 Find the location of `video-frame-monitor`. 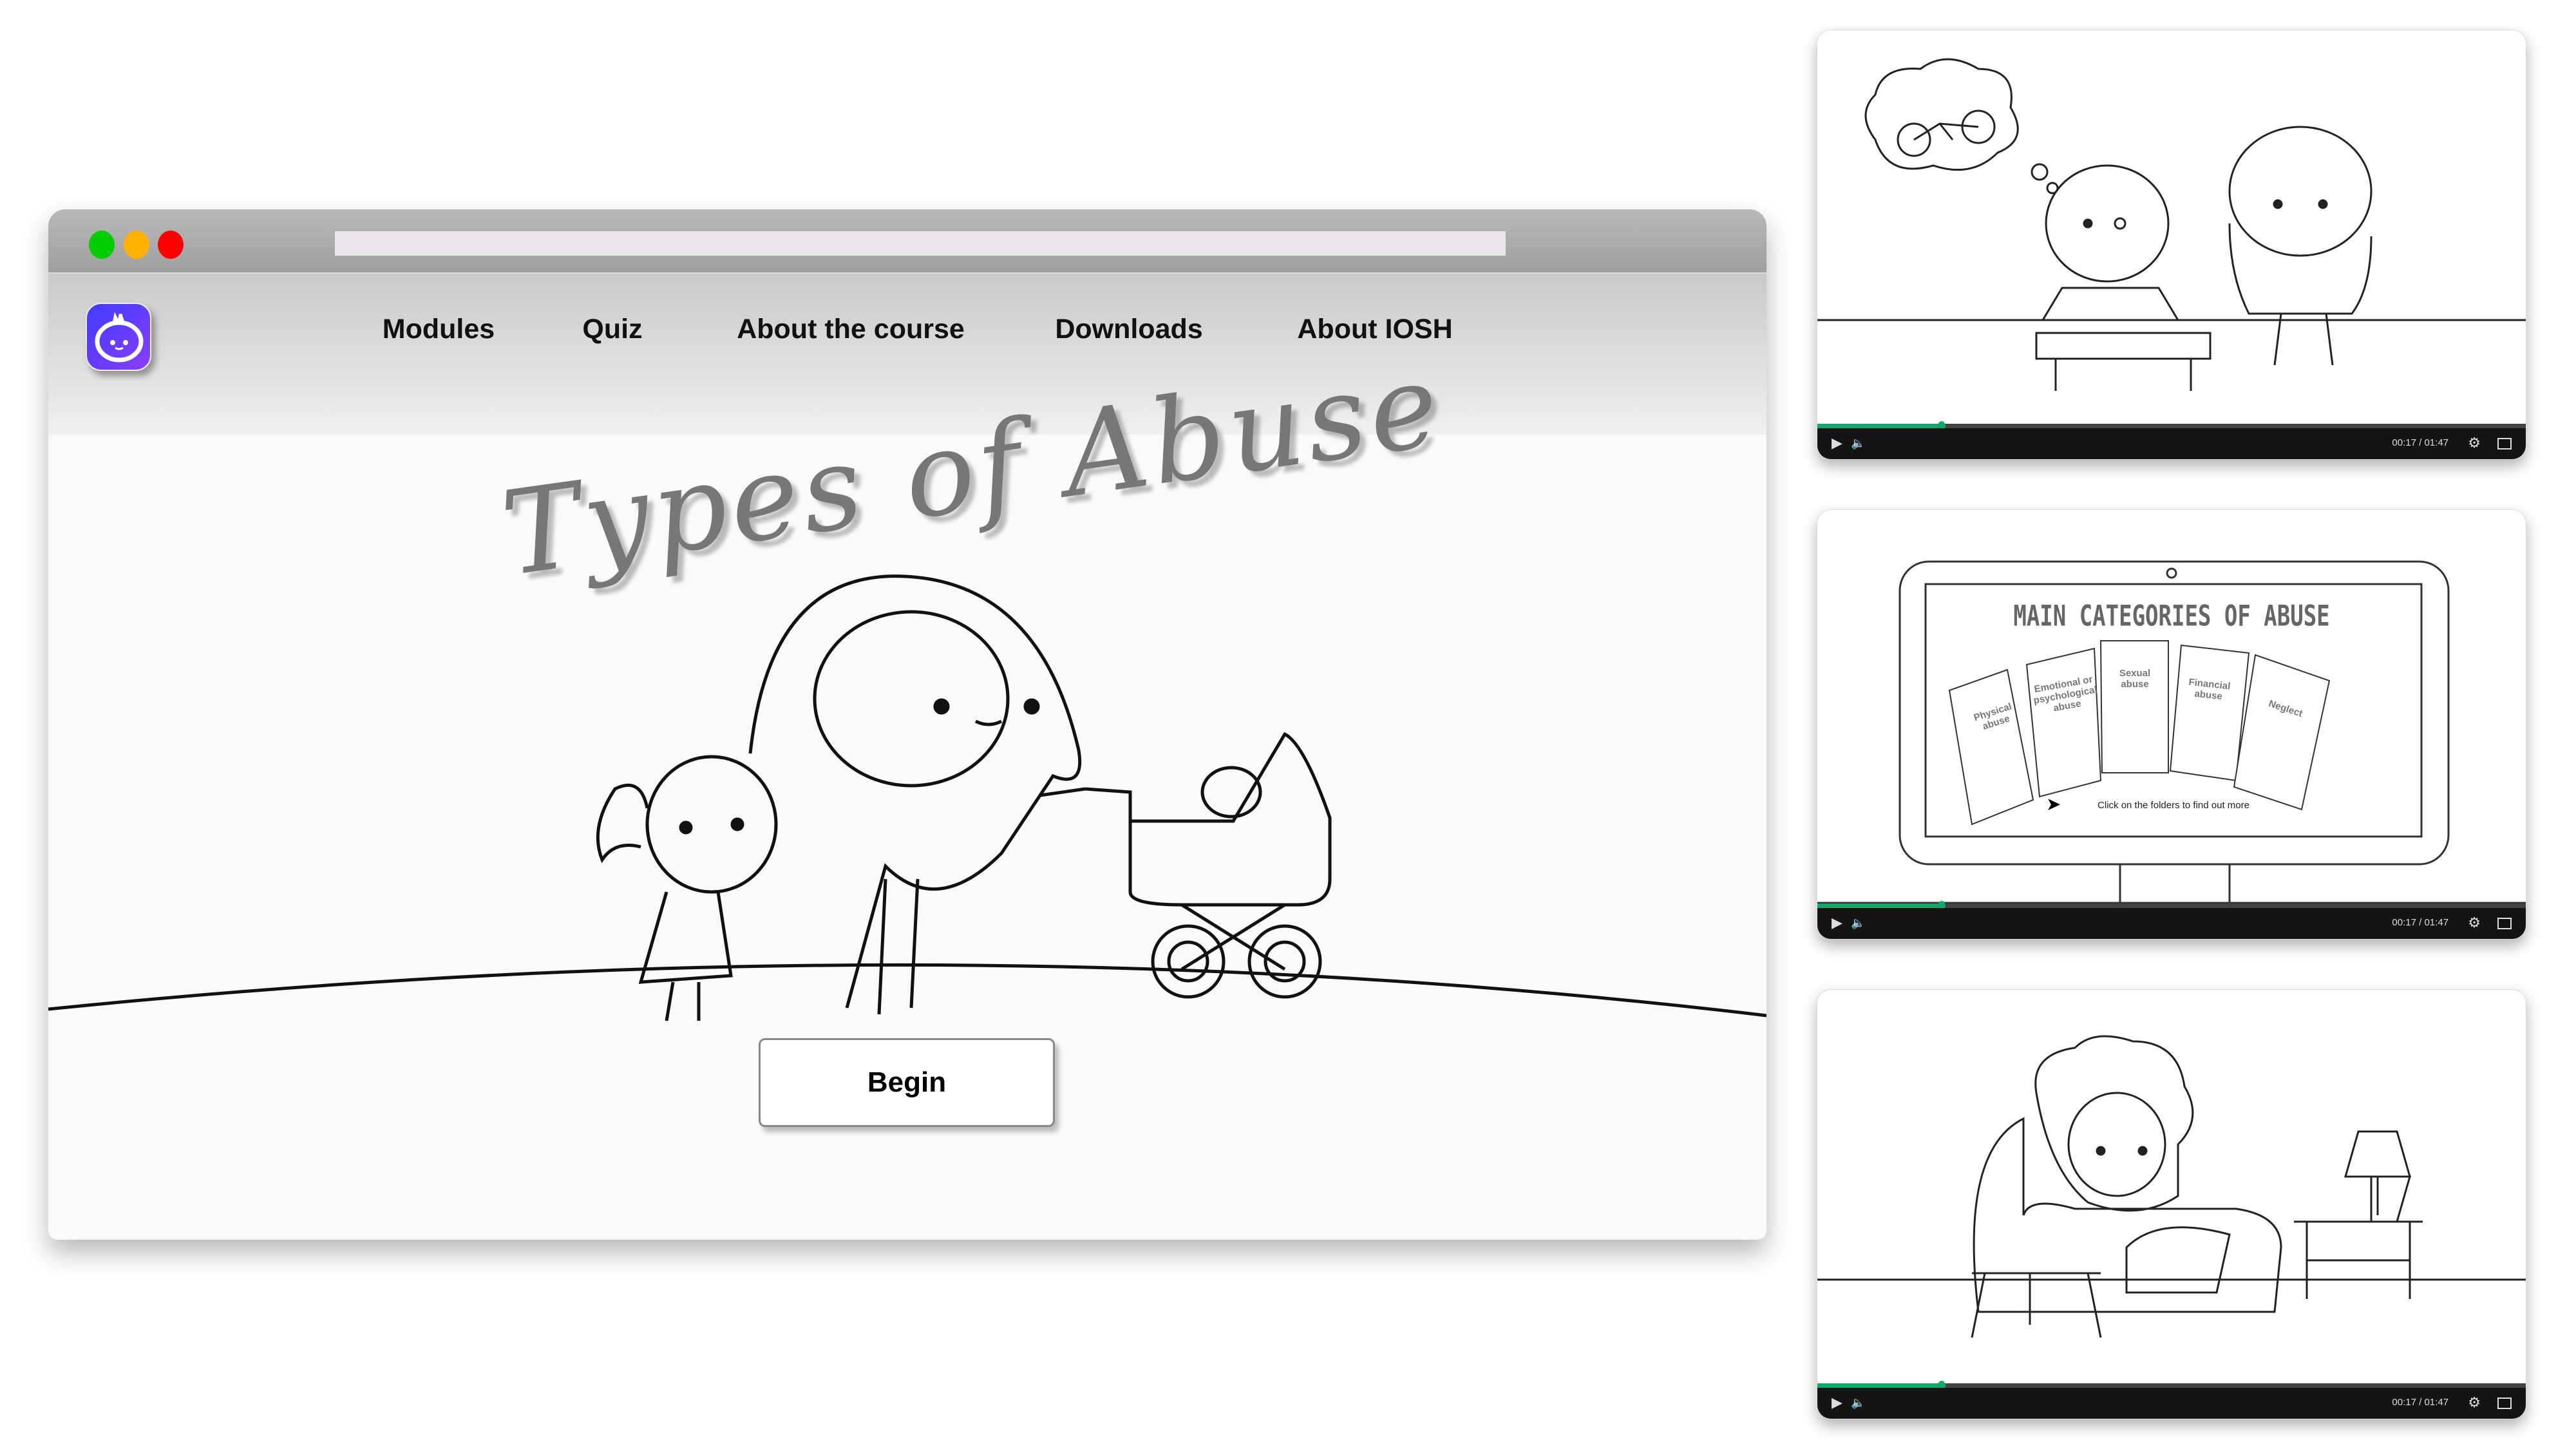

video-frame-monitor is located at coordinates (2171, 732).